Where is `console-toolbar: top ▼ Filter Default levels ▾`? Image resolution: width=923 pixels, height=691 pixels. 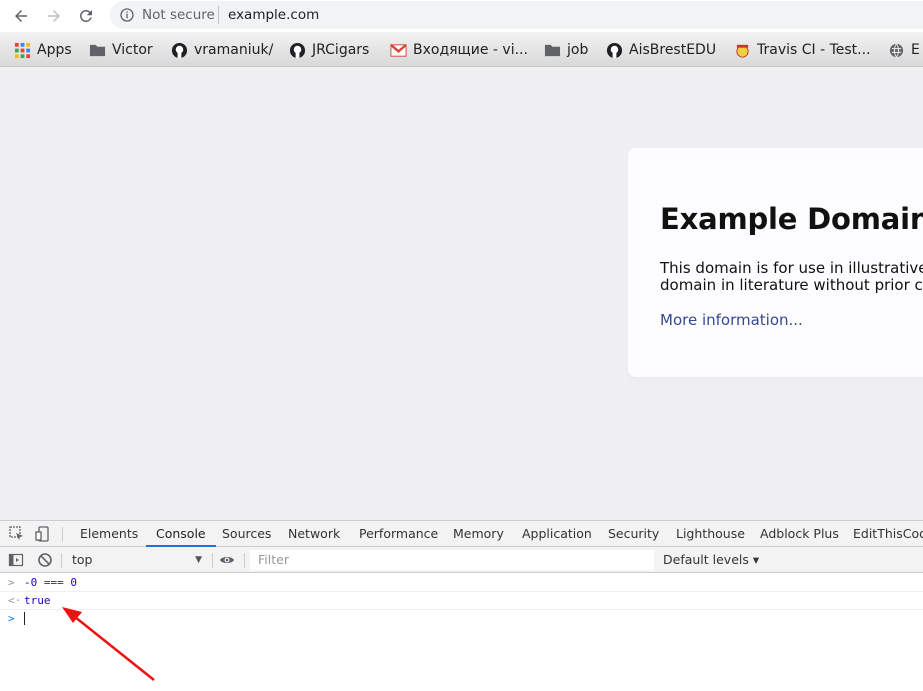 console-toolbar: top ▼ Filter Default levels ▾ is located at coordinates (461, 560).